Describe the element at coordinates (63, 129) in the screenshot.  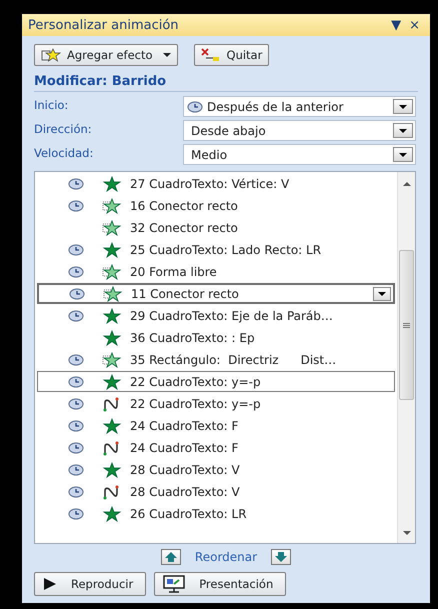
I see `field-label: Dirección:` at that location.